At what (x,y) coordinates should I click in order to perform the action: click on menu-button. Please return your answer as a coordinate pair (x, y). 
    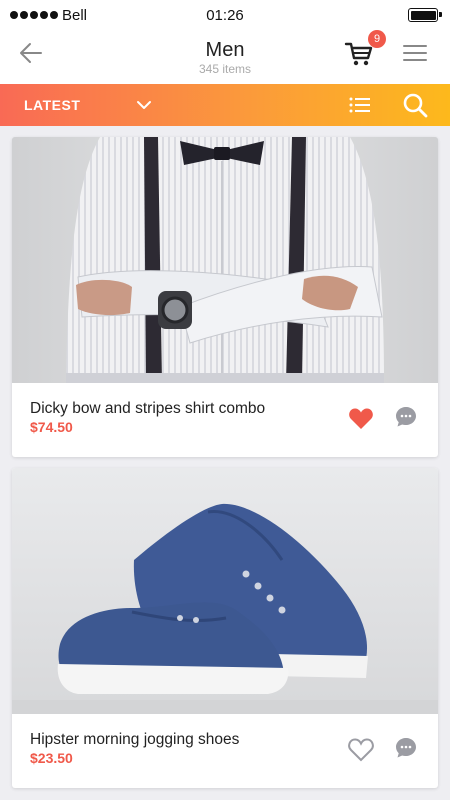
    Looking at the image, I should click on (415, 53).